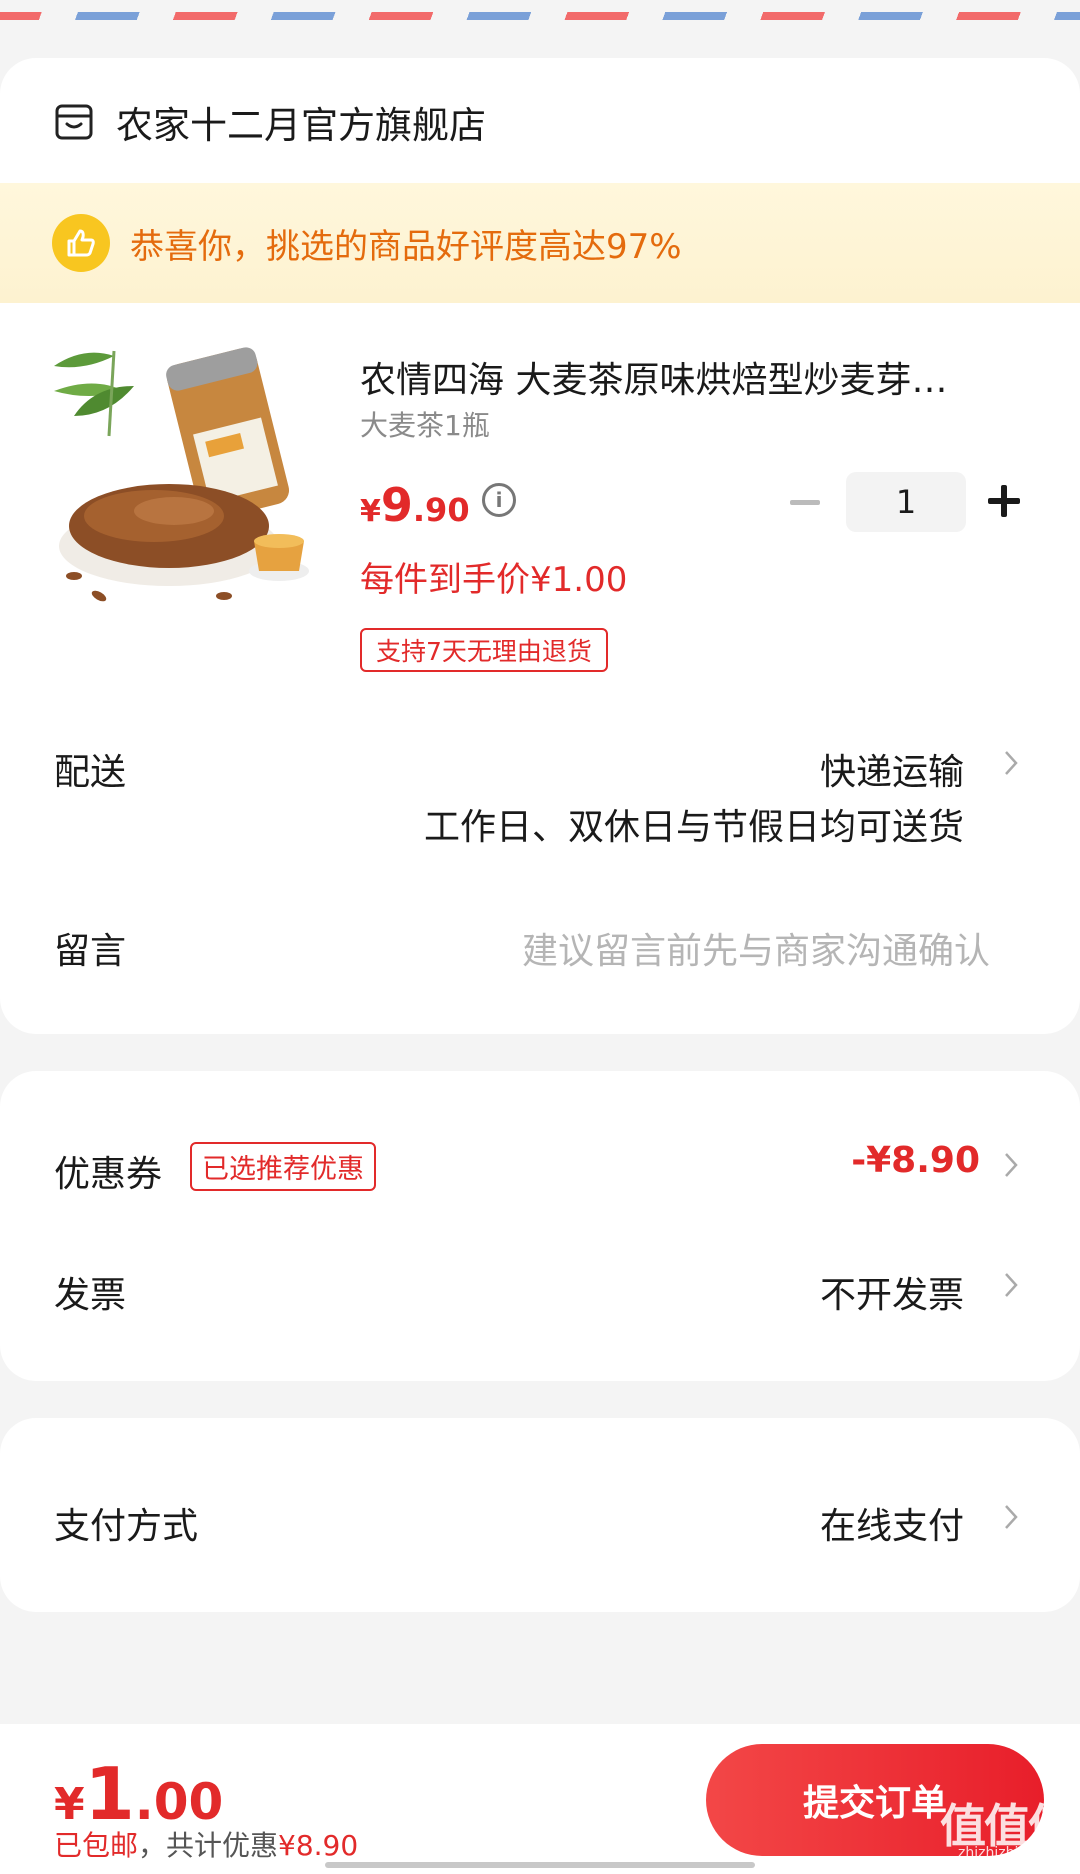 Image resolution: width=1080 pixels, height=1874 pixels. What do you see at coordinates (370, 511) in the screenshot?
I see `price-symbol: ¥` at bounding box center [370, 511].